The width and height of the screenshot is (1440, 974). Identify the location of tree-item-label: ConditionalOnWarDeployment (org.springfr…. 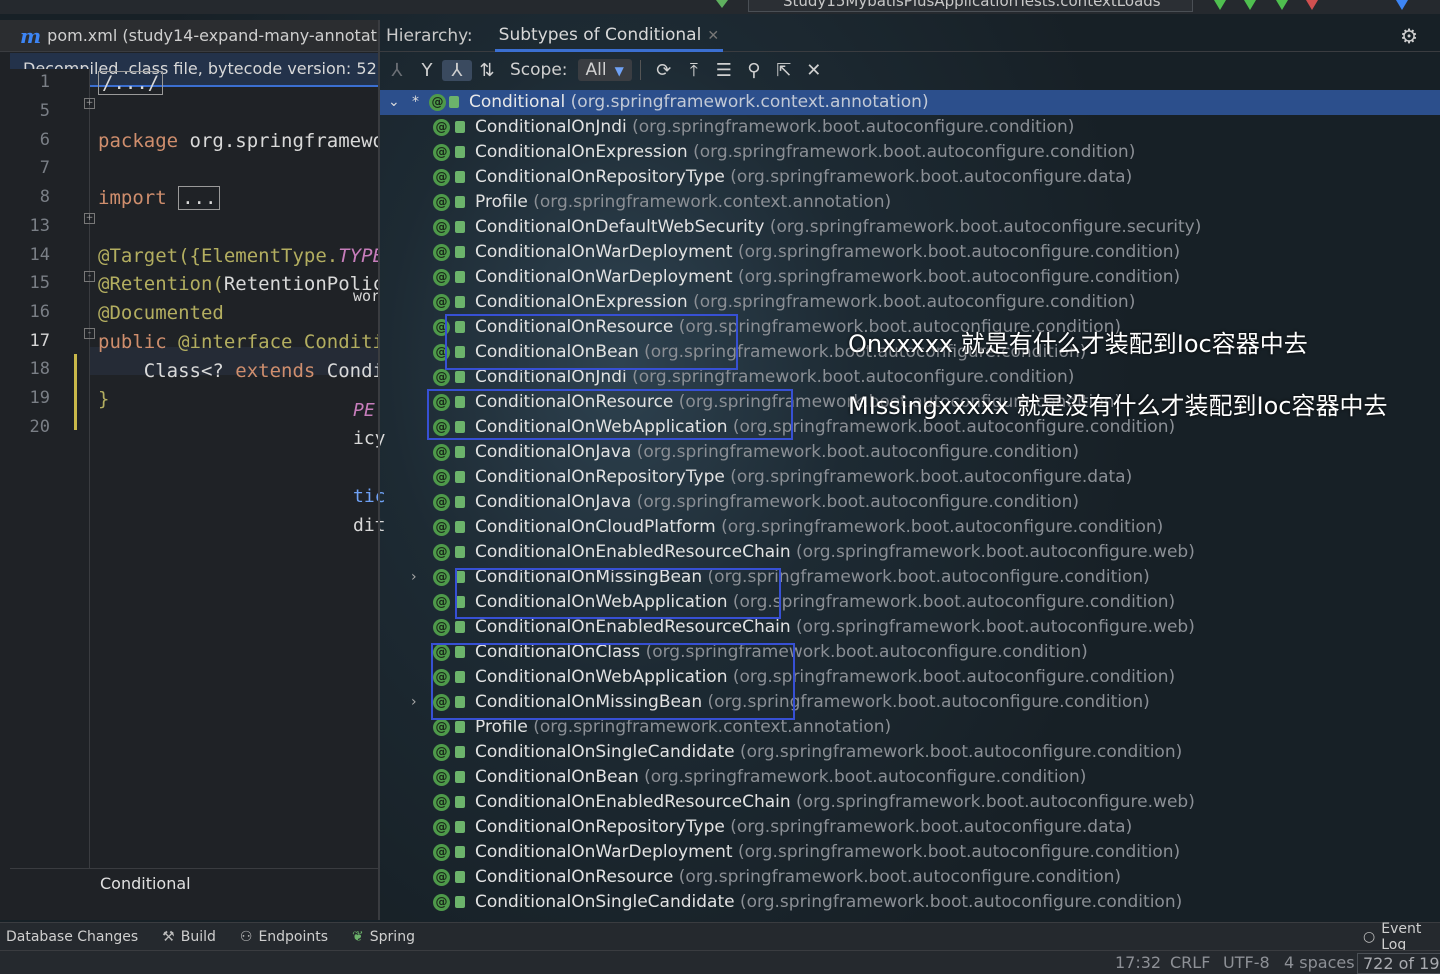
(828, 252).